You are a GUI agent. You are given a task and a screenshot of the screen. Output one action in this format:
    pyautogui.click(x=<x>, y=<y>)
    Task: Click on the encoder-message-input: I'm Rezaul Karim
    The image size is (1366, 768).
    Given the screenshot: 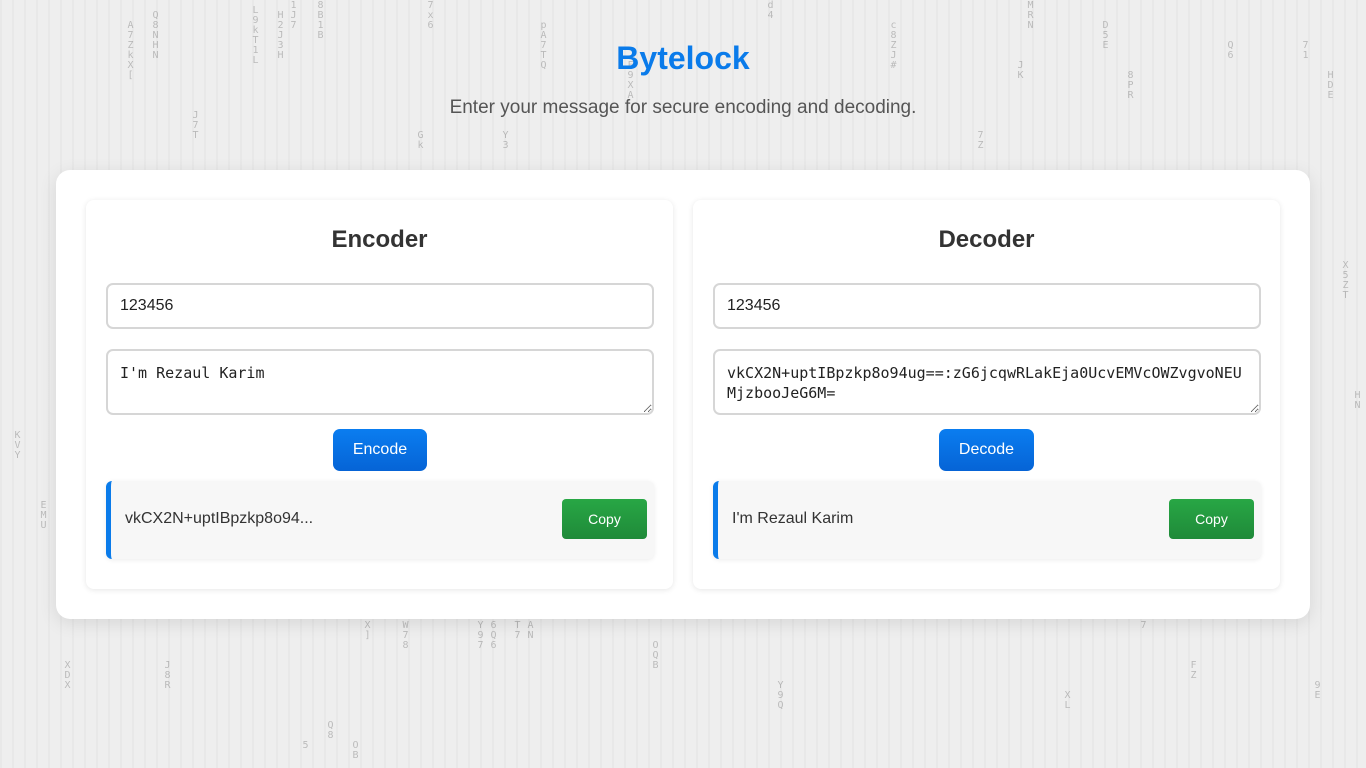 What is the action you would take?
    pyautogui.click(x=380, y=382)
    